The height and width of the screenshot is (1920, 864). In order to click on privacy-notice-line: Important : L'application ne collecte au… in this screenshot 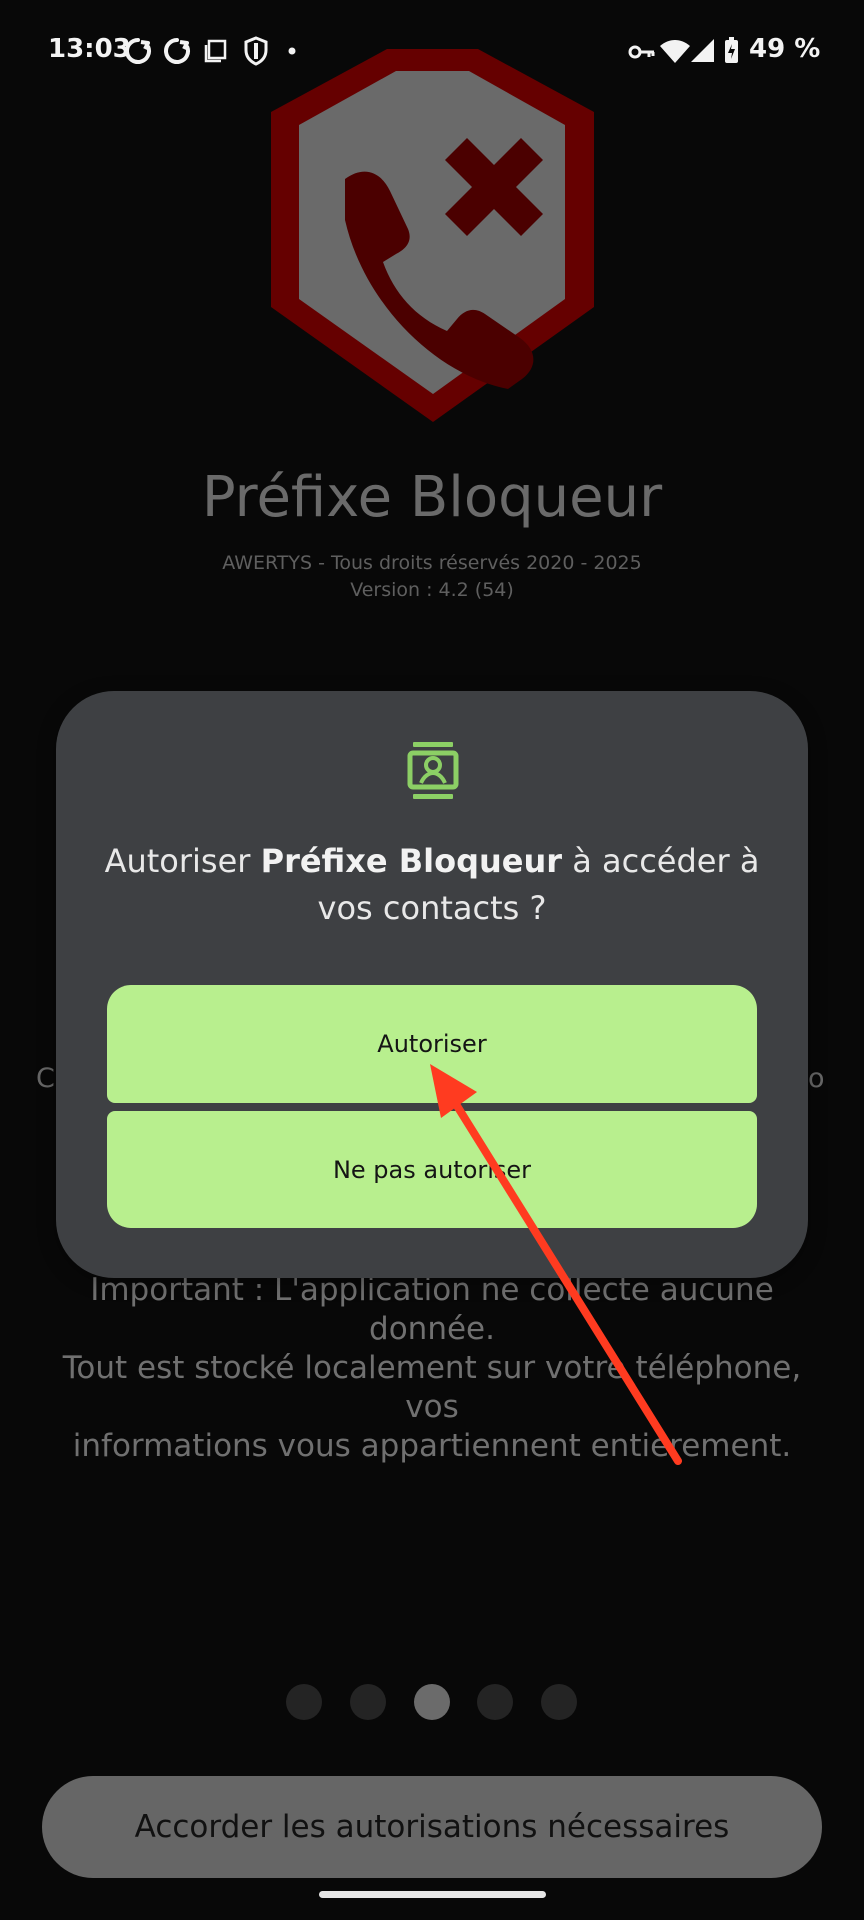, I will do `click(432, 1309)`.